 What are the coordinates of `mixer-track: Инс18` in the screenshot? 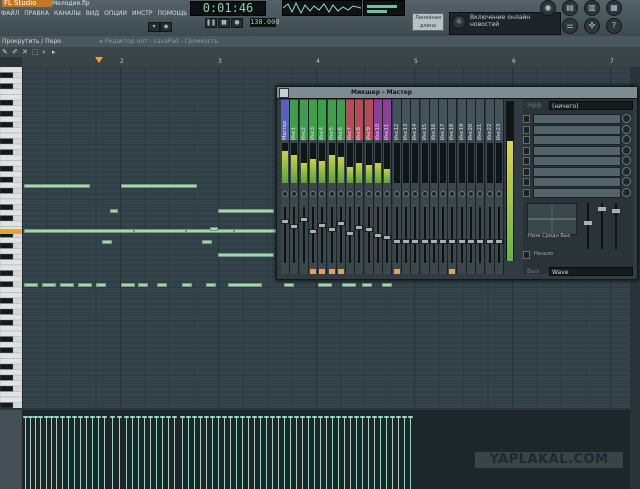 It's located at (453, 186).